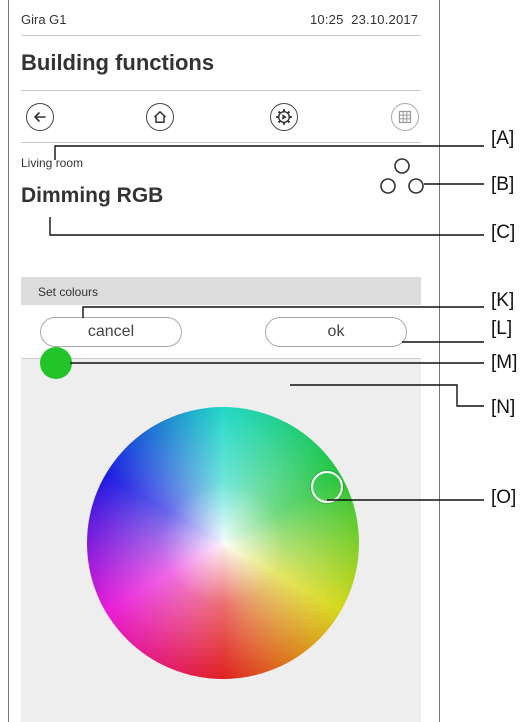  What do you see at coordinates (387, 395) in the screenshot?
I see `callout-line-n` at bounding box center [387, 395].